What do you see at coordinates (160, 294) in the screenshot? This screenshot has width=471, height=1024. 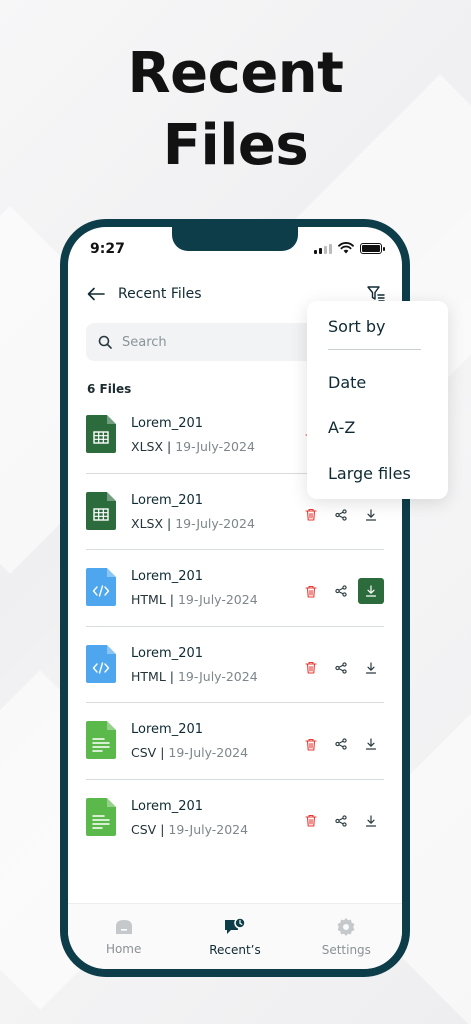 I see `page-title: Recent Files` at bounding box center [160, 294].